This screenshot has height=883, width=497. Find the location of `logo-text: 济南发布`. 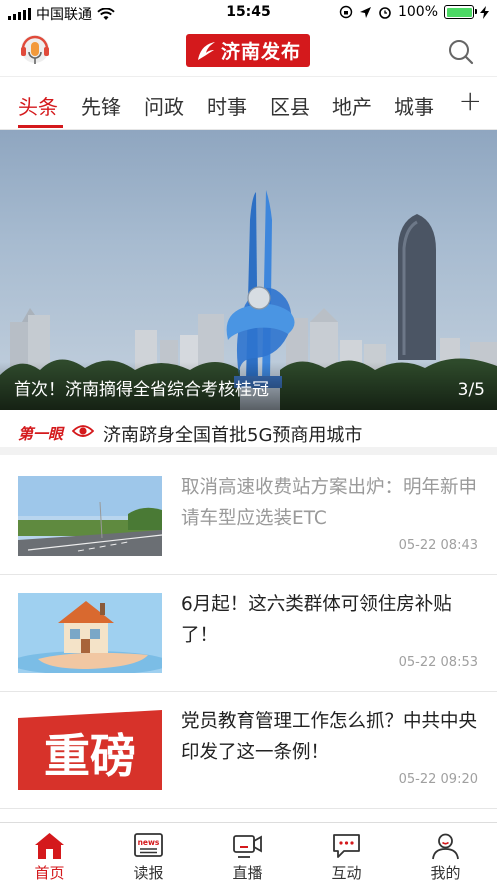

logo-text: 济南发布 is located at coordinates (260, 52).